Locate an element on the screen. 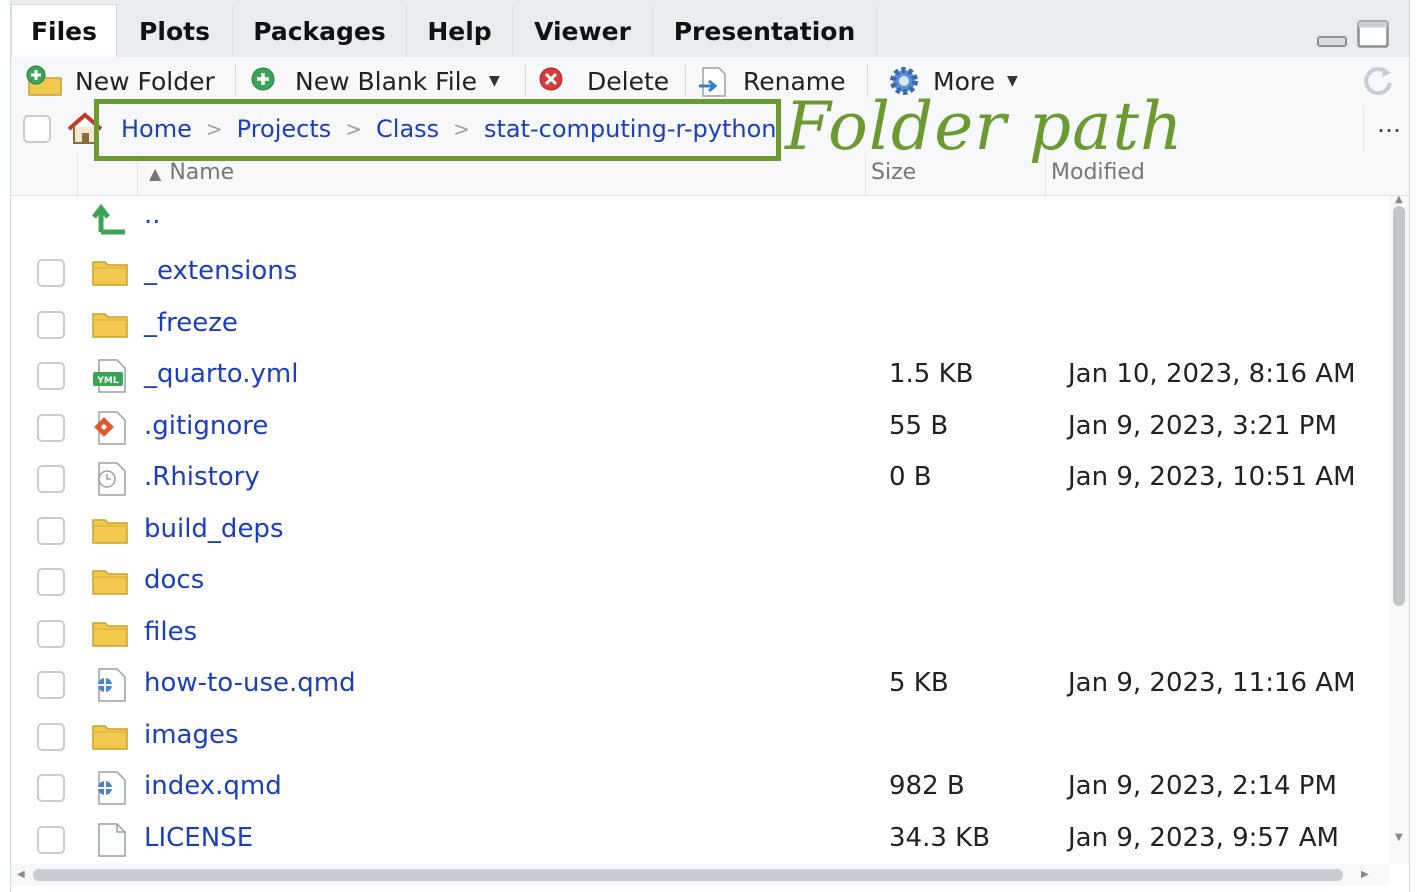 The width and height of the screenshot is (1420, 892). file-row: build_deps is located at coordinates (700, 530).